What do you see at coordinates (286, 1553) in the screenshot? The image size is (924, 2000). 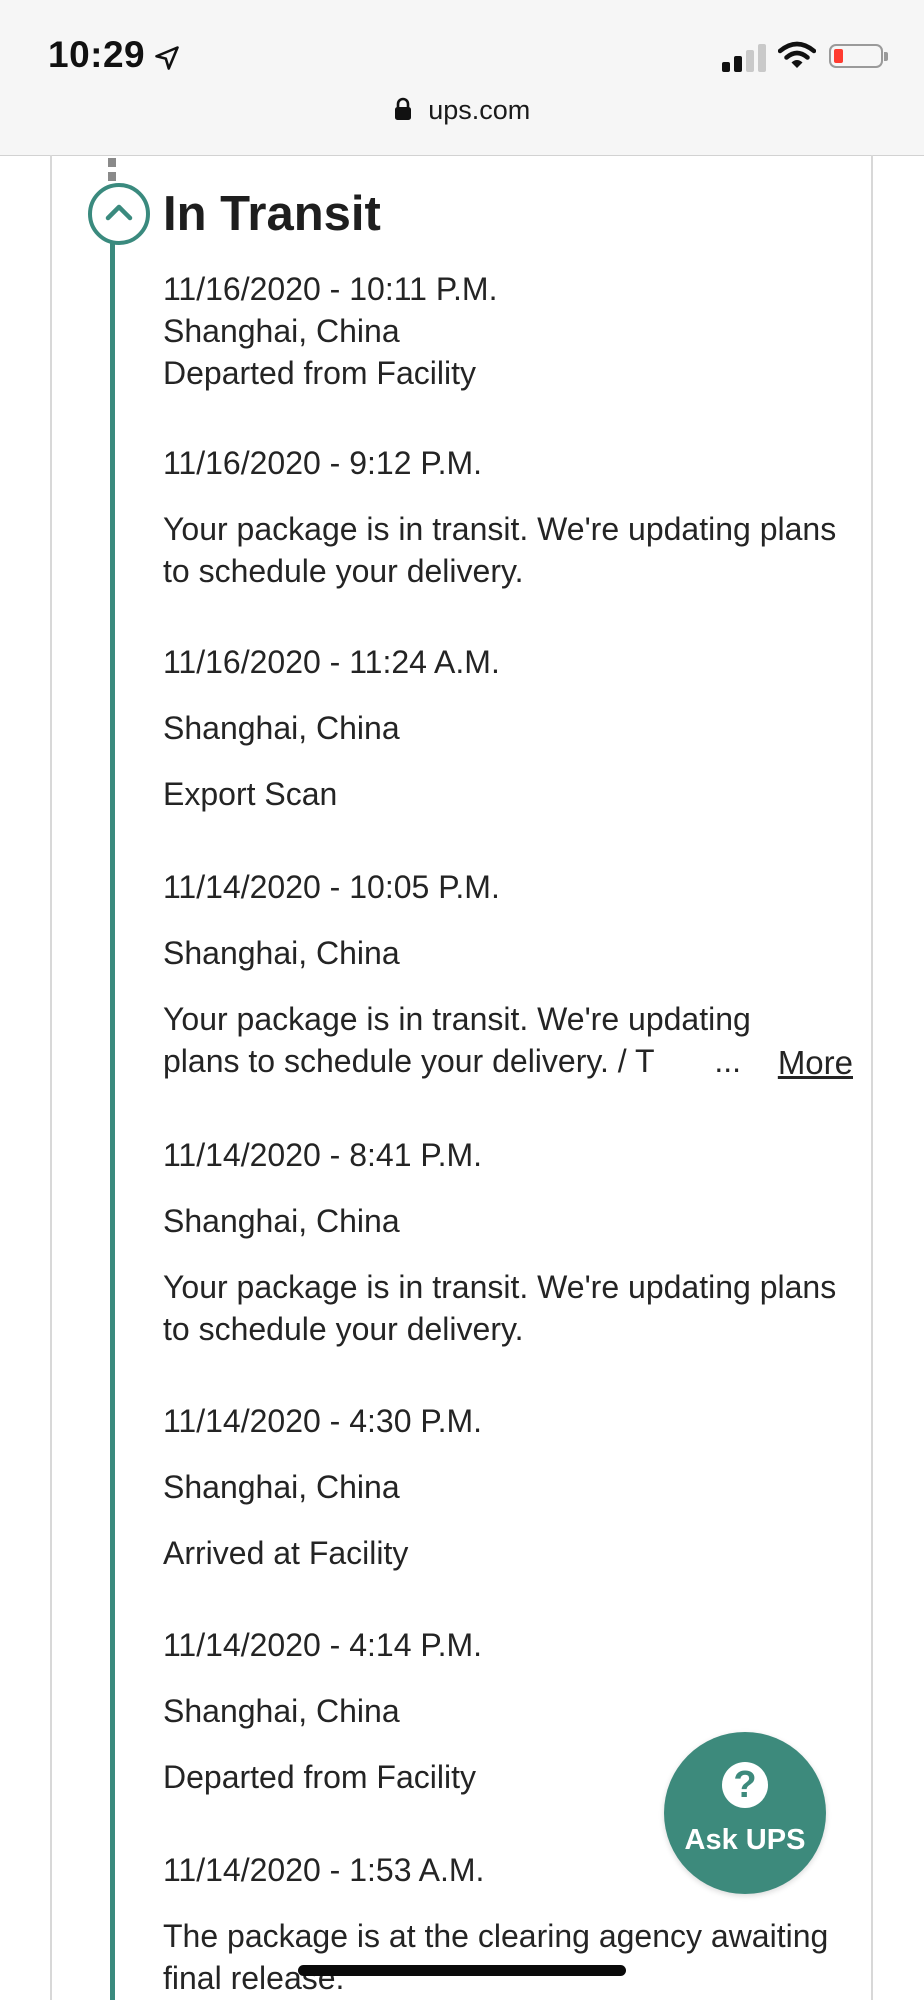 I see `activity-status: Arrived at Facility` at bounding box center [286, 1553].